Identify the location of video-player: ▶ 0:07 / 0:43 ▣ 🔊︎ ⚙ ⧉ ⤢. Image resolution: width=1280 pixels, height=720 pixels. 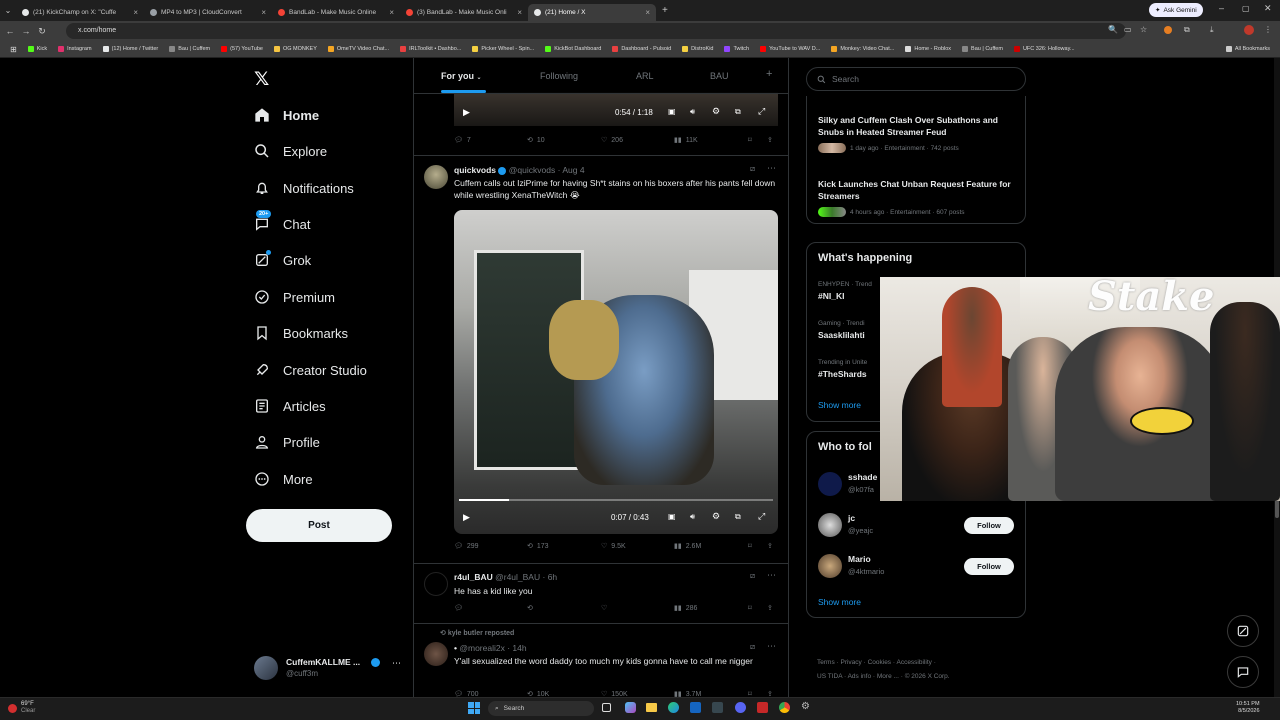
(616, 372).